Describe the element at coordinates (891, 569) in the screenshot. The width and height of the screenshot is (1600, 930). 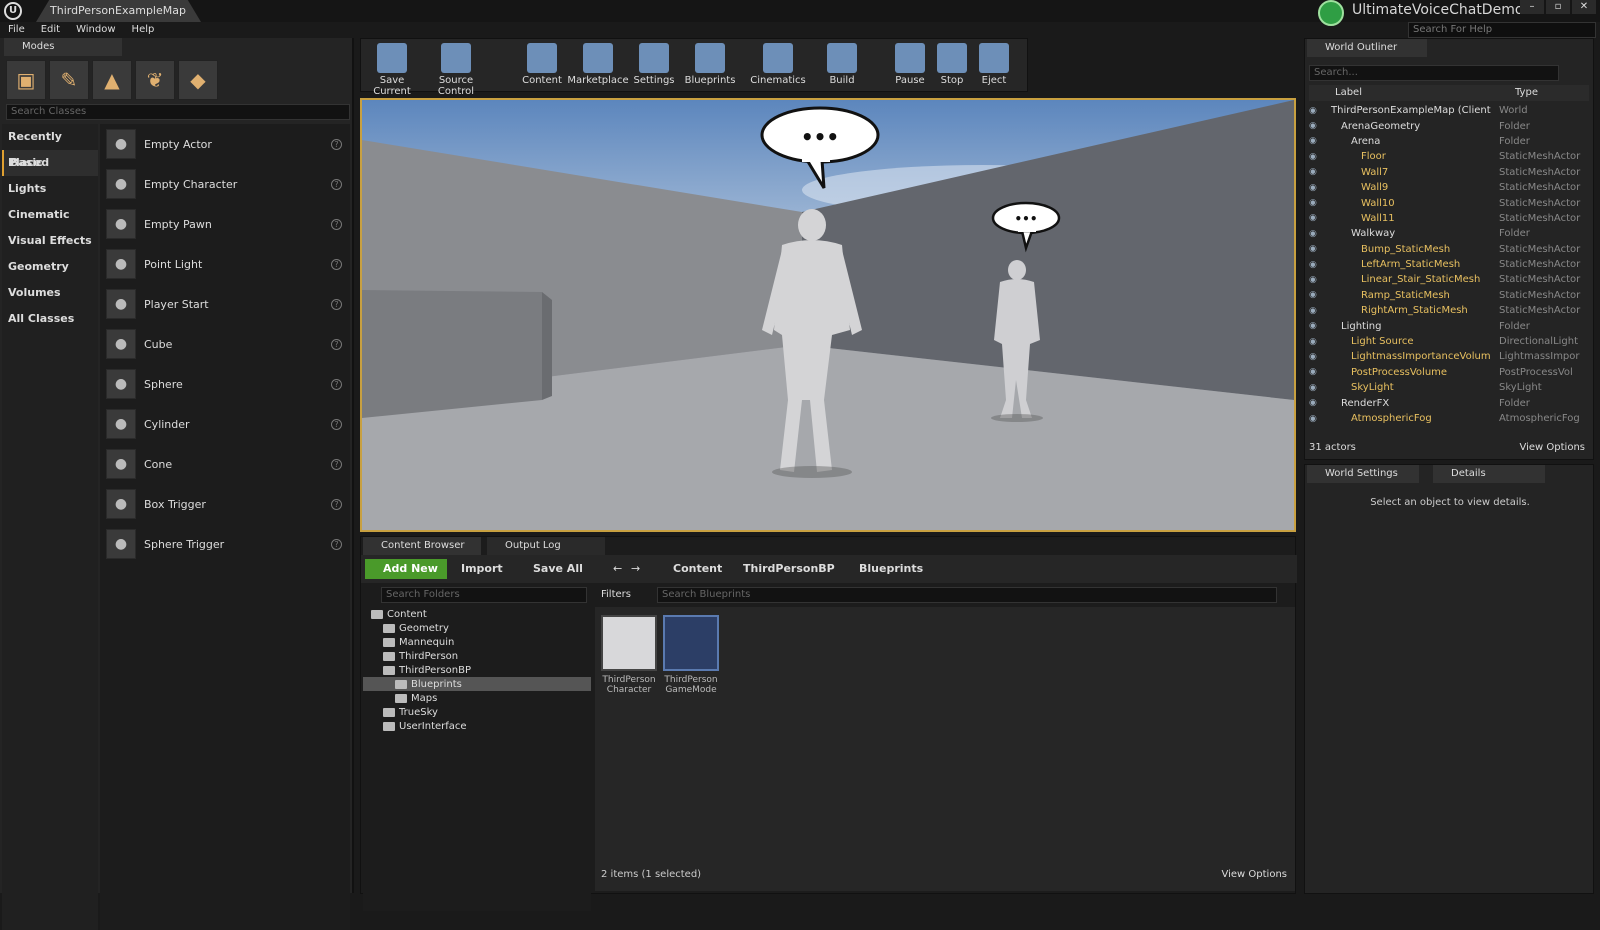
I see `path-blueprints: Blueprints` at that location.